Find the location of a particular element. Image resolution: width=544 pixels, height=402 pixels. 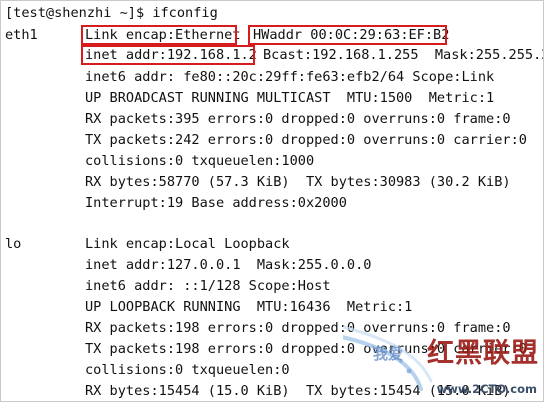

eth1-hwaddr: HWaddr 00:0C:29:63:EF:B2 is located at coordinates (351, 35).